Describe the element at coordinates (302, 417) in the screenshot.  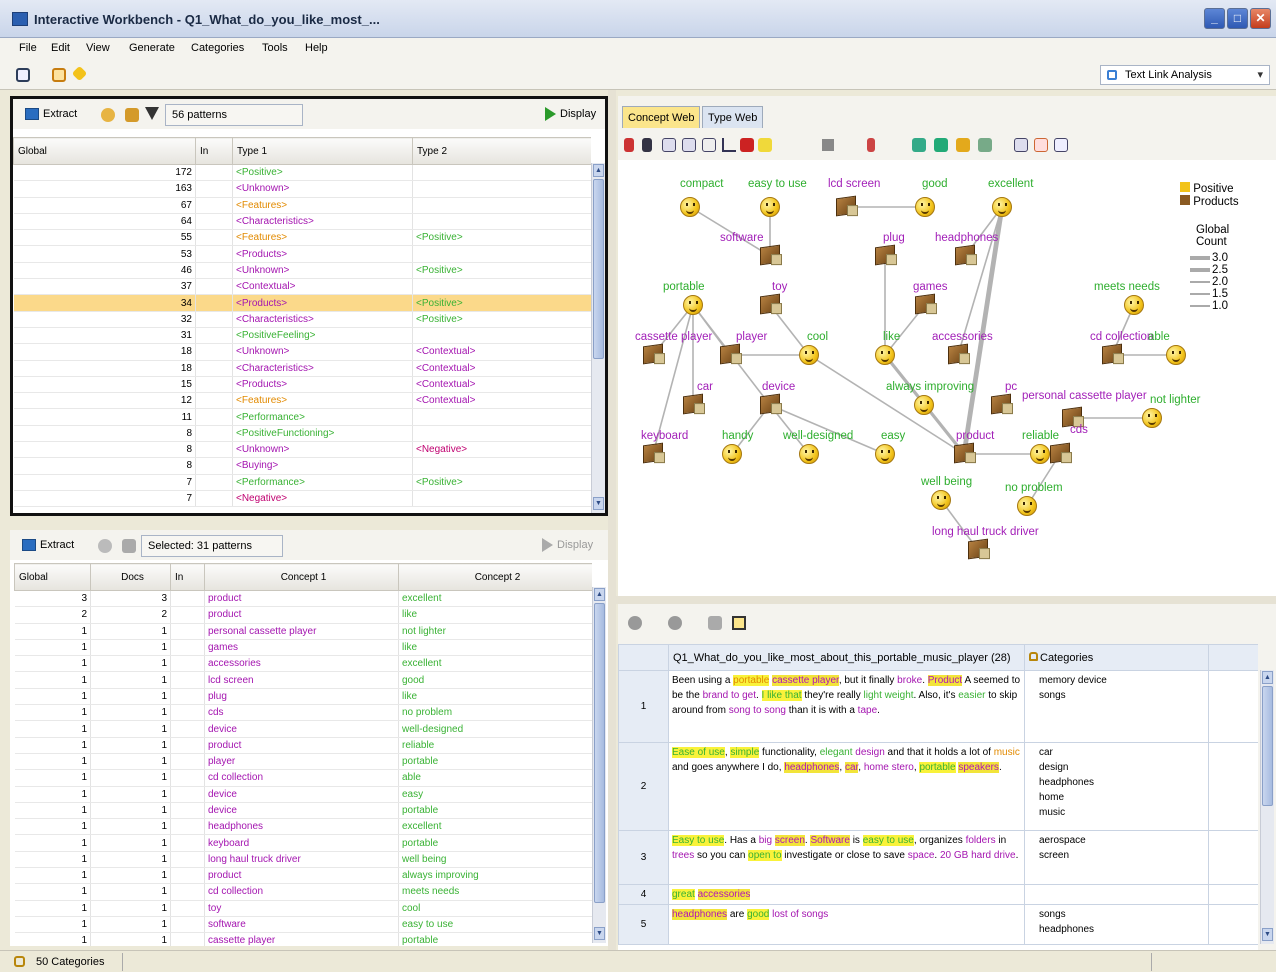
I see `table-row: 11 <Performance>` at that location.